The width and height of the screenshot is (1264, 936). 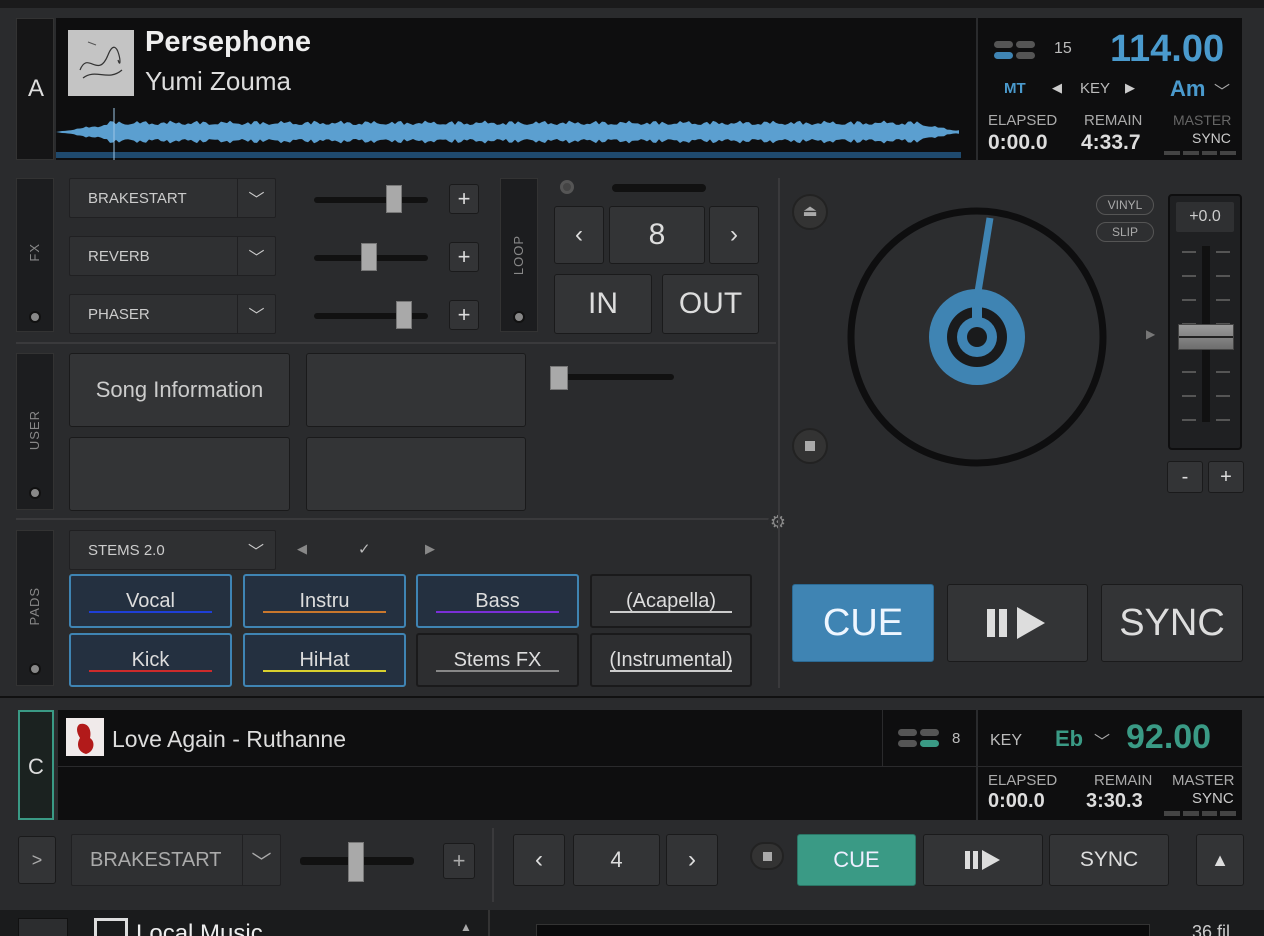 What do you see at coordinates (35, 89) in the screenshot?
I see `deck-a-letter-box: A` at bounding box center [35, 89].